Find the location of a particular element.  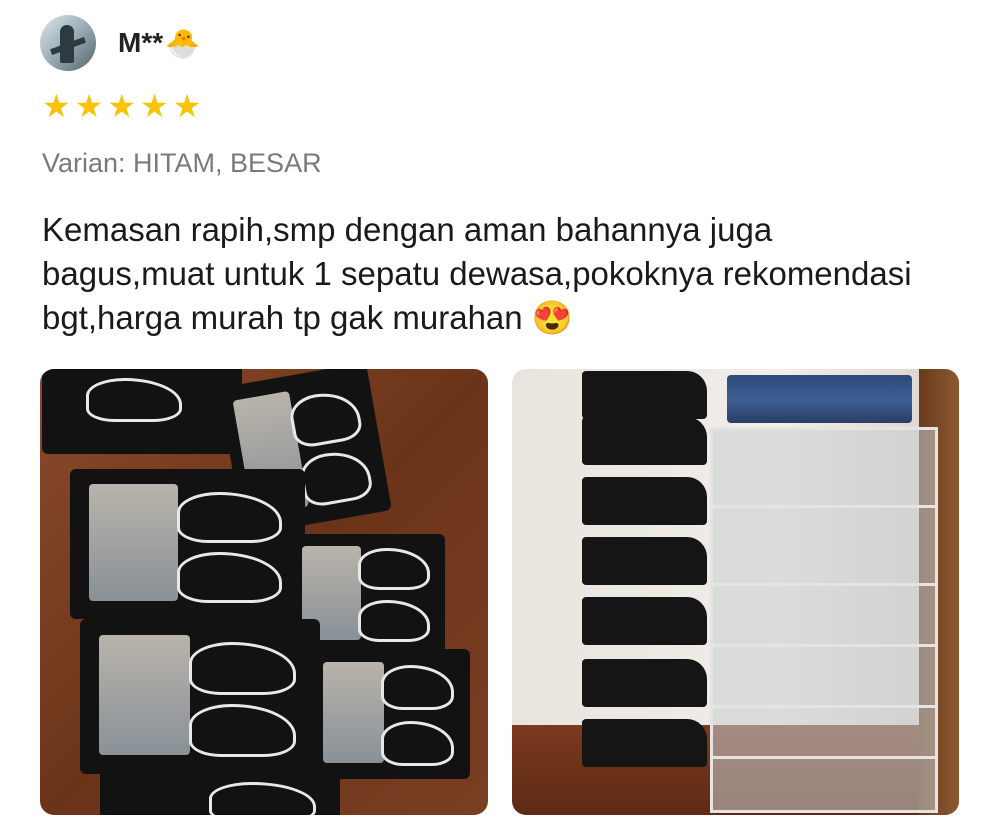

username: M** 🐣 is located at coordinates (159, 43).